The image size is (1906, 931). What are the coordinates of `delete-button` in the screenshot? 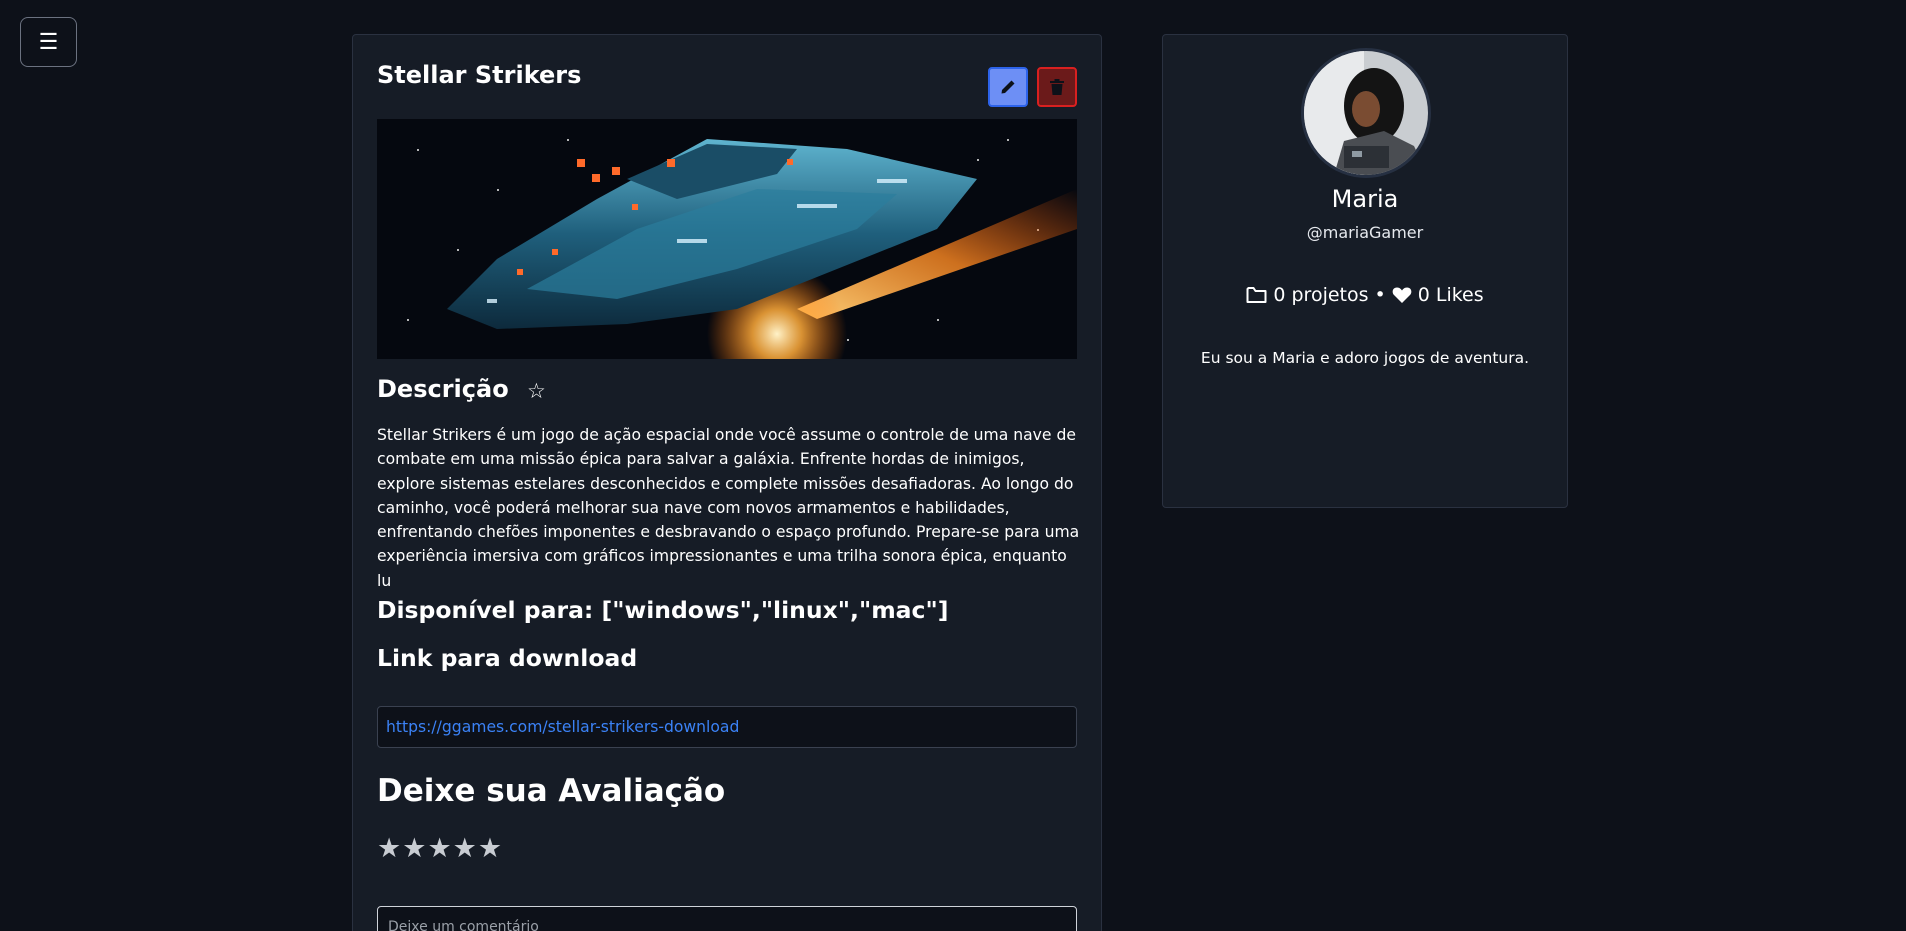 It's located at (1057, 87).